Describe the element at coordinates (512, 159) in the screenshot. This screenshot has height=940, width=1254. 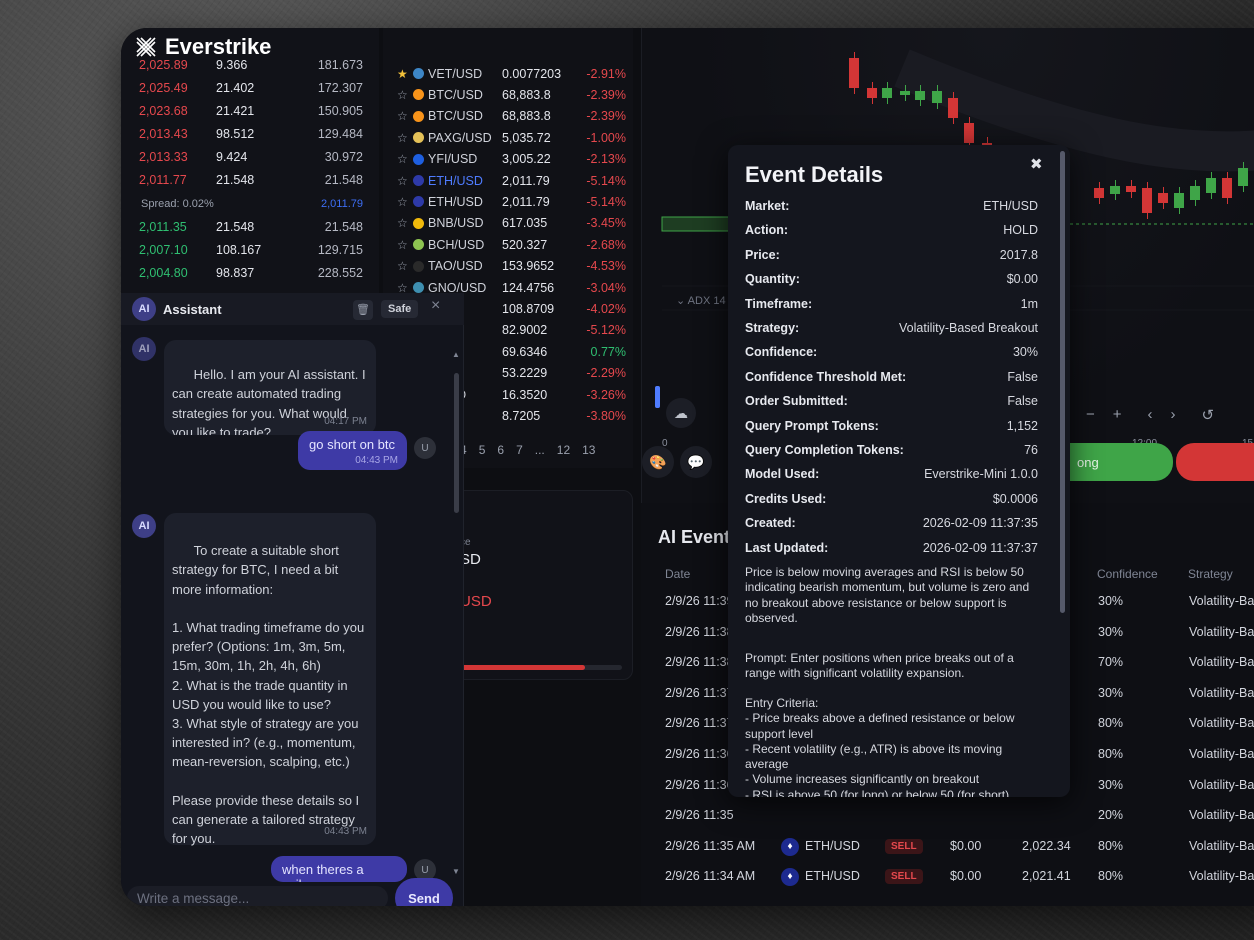
I see `market-row: ☆ YFI/USD 3,005.22 -2.13%` at that location.